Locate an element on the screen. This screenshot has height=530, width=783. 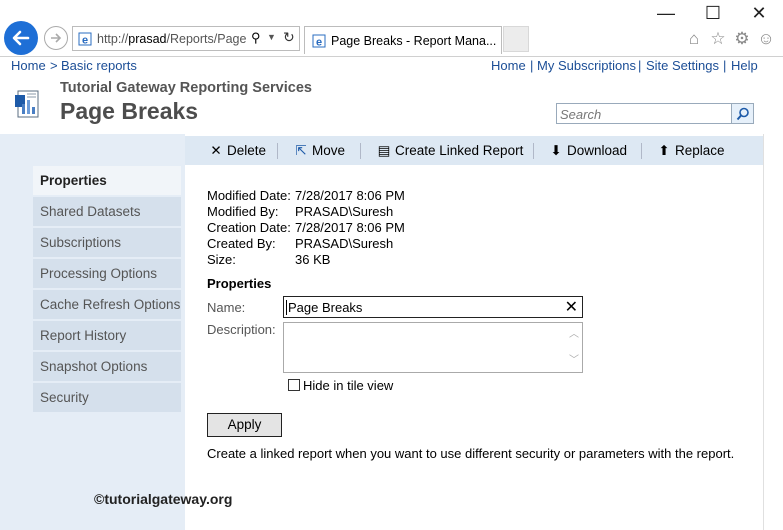
magnifier-icon is located at coordinates (742, 114).